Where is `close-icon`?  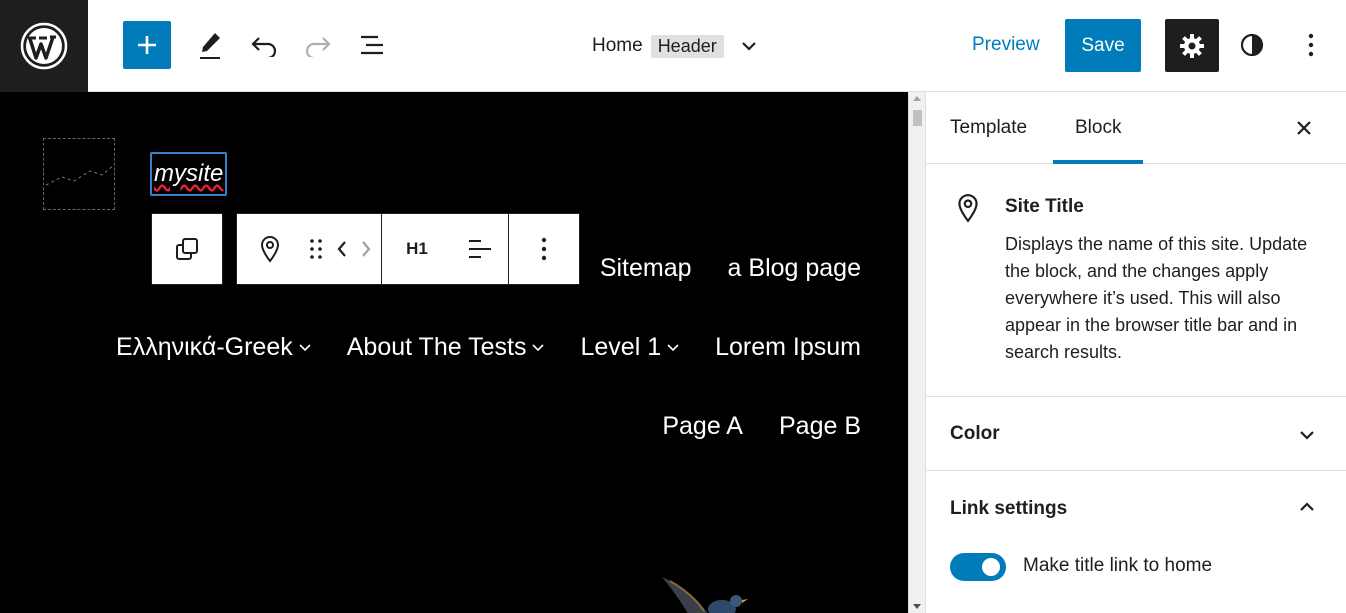
close-icon is located at coordinates (1304, 128).